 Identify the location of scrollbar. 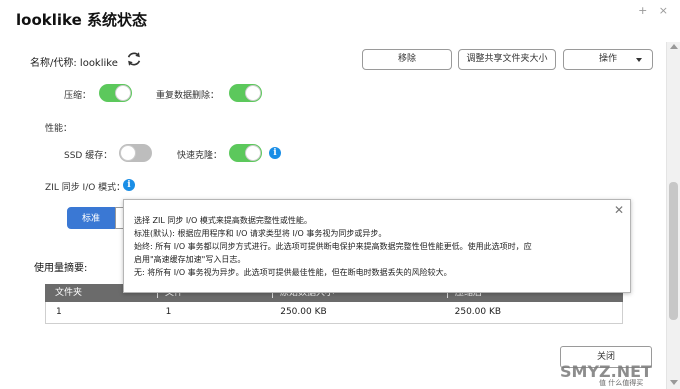
(673, 215).